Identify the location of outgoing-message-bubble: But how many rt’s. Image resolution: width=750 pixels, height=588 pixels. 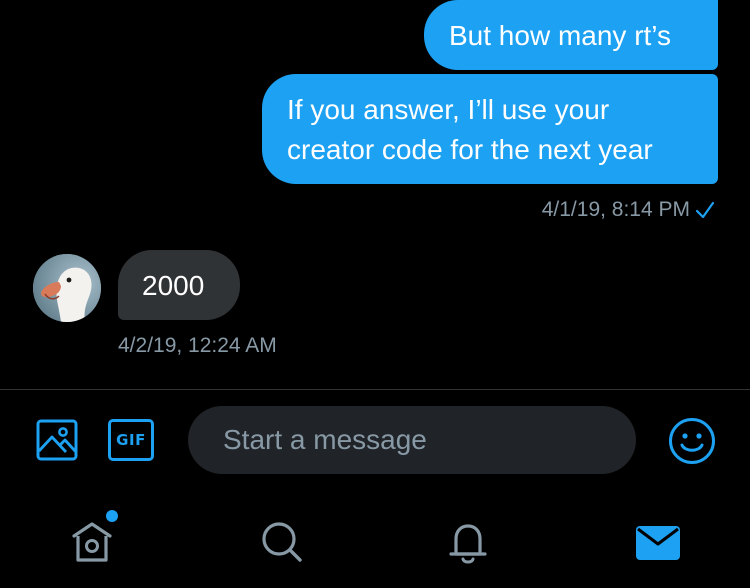
(571, 35).